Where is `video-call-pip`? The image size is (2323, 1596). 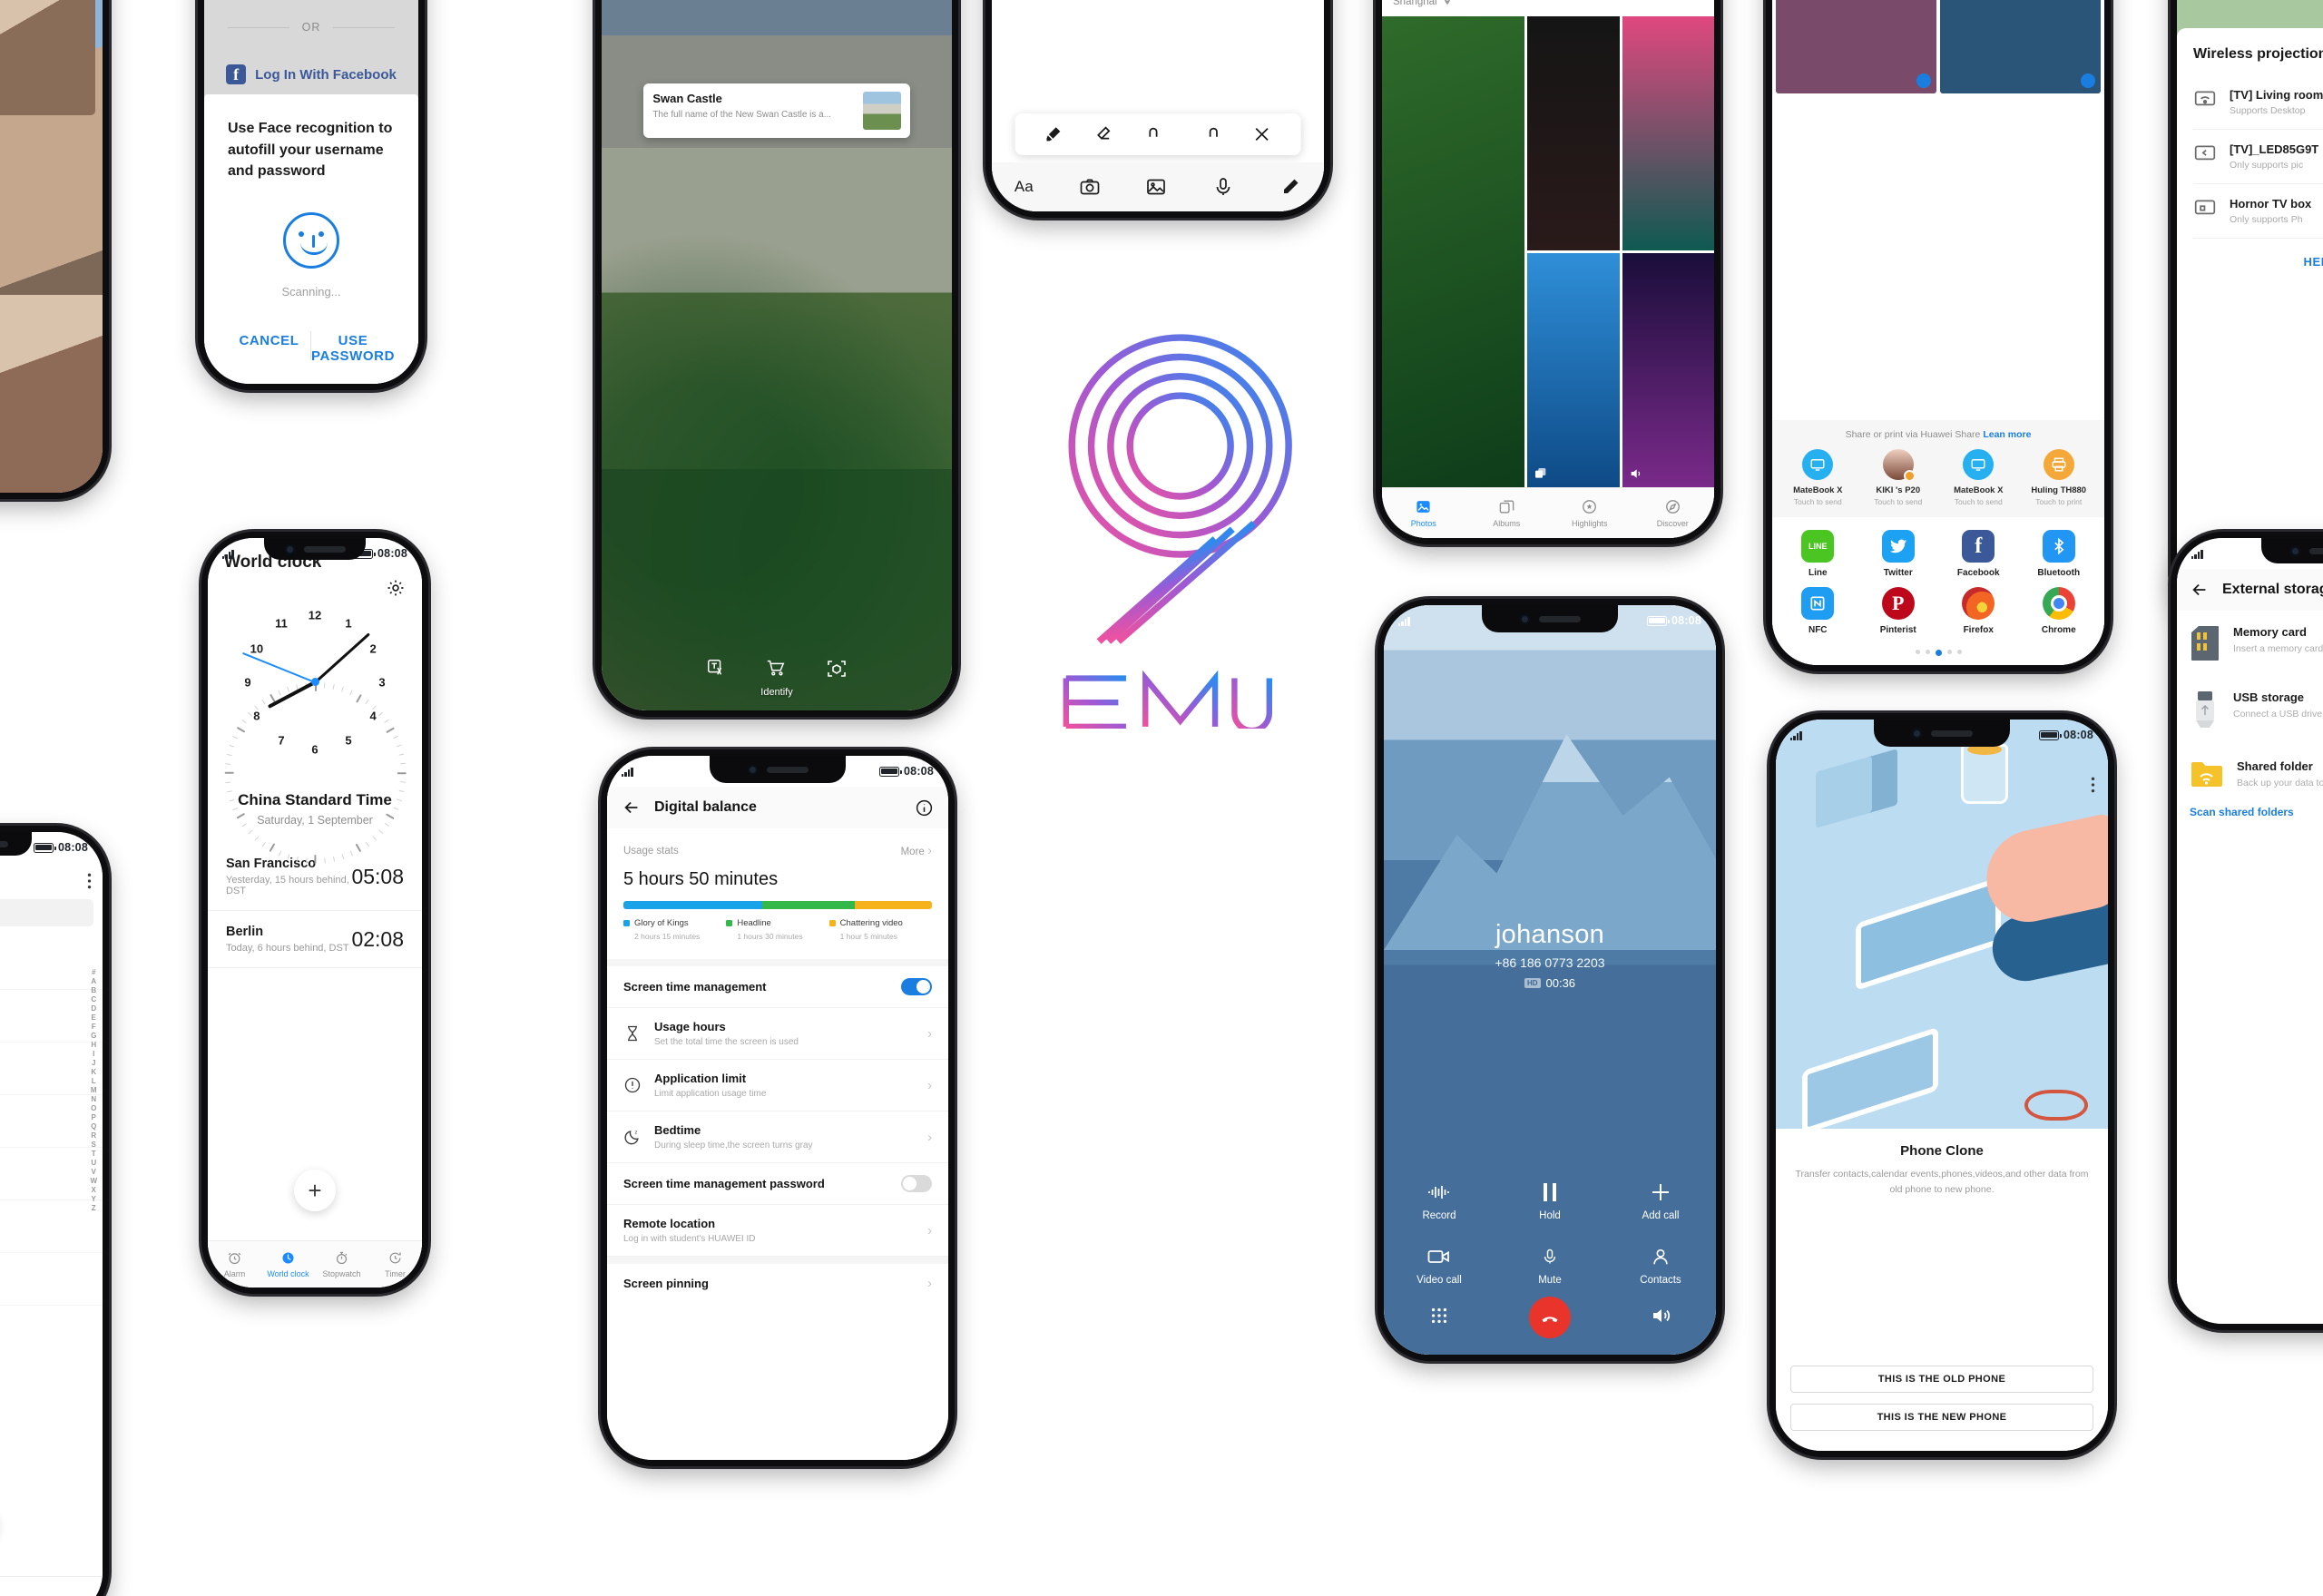 video-call-pip is located at coordinates (47, 57).